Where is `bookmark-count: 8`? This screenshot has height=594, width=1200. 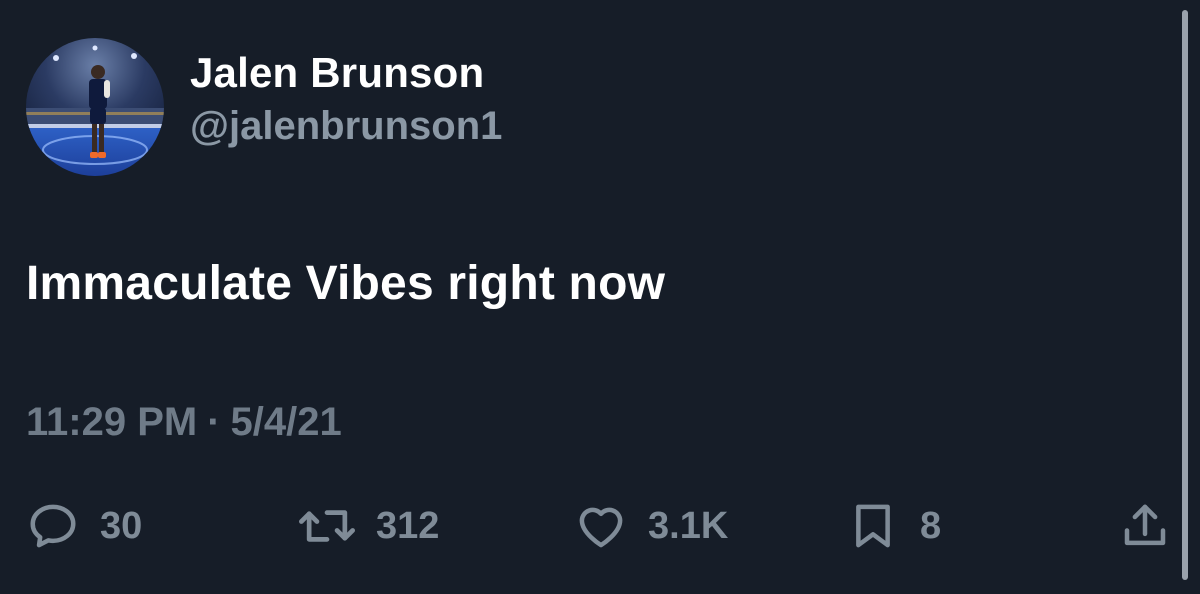
bookmark-count: 8 is located at coordinates (931, 525).